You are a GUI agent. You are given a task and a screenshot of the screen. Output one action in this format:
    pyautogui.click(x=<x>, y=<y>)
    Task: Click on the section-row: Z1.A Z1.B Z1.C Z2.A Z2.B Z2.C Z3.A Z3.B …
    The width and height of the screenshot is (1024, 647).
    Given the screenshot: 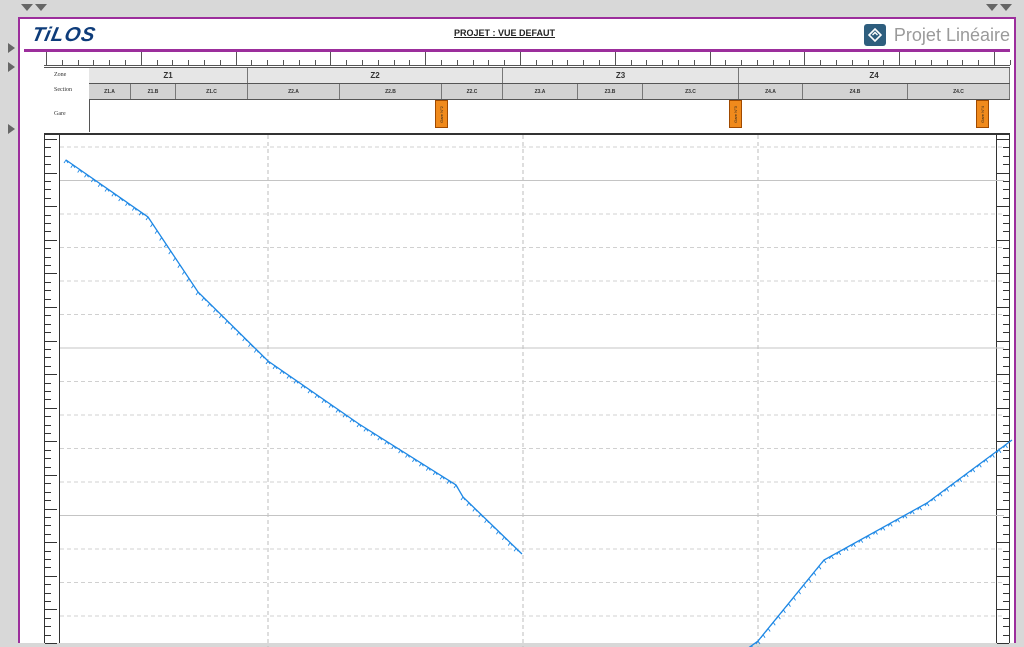 What is the action you would take?
    pyautogui.click(x=549, y=92)
    